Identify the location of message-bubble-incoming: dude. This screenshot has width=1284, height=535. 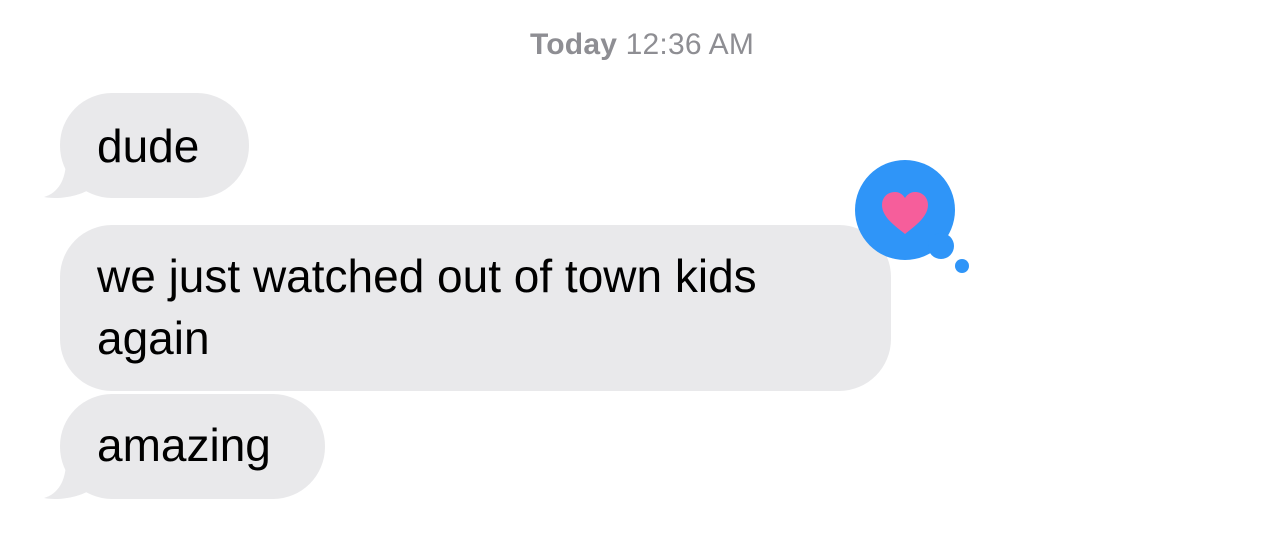
(154, 145).